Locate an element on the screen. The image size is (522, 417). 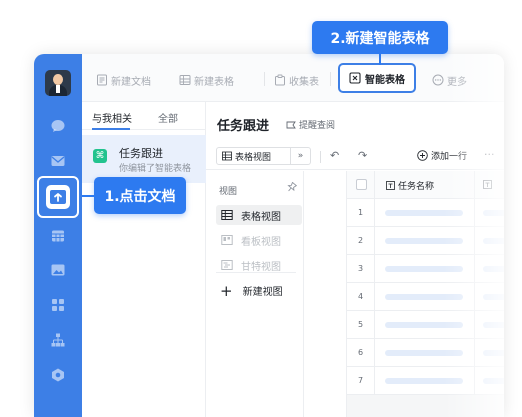
more-button: 更多 is located at coordinates (449, 80).